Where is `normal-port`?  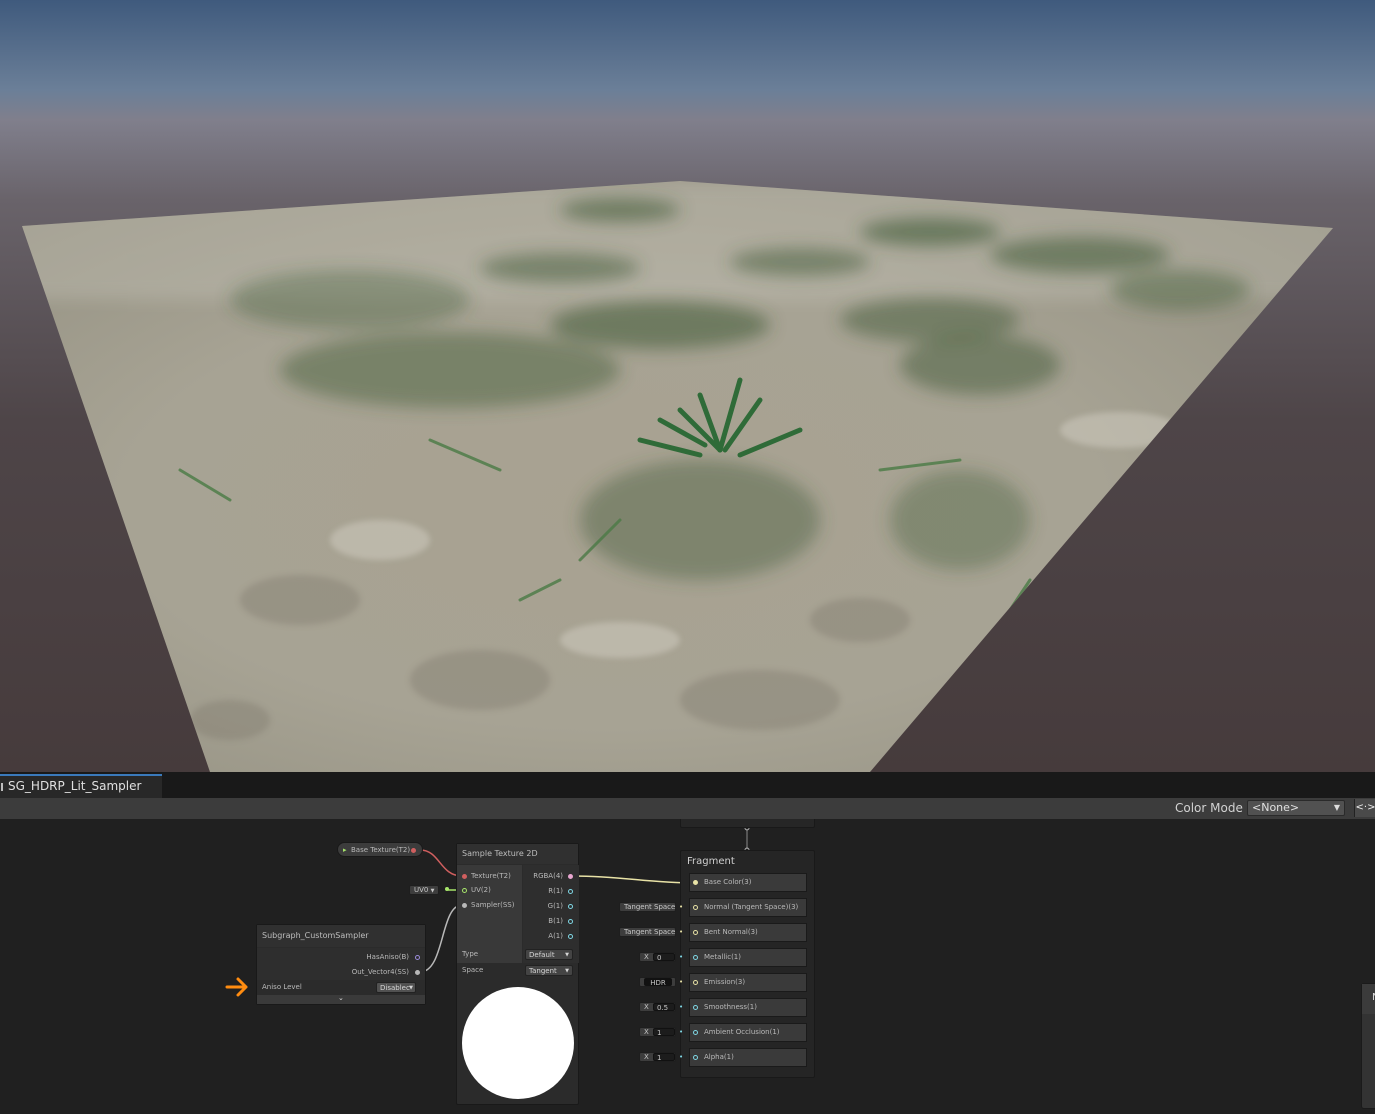 normal-port is located at coordinates (695, 907).